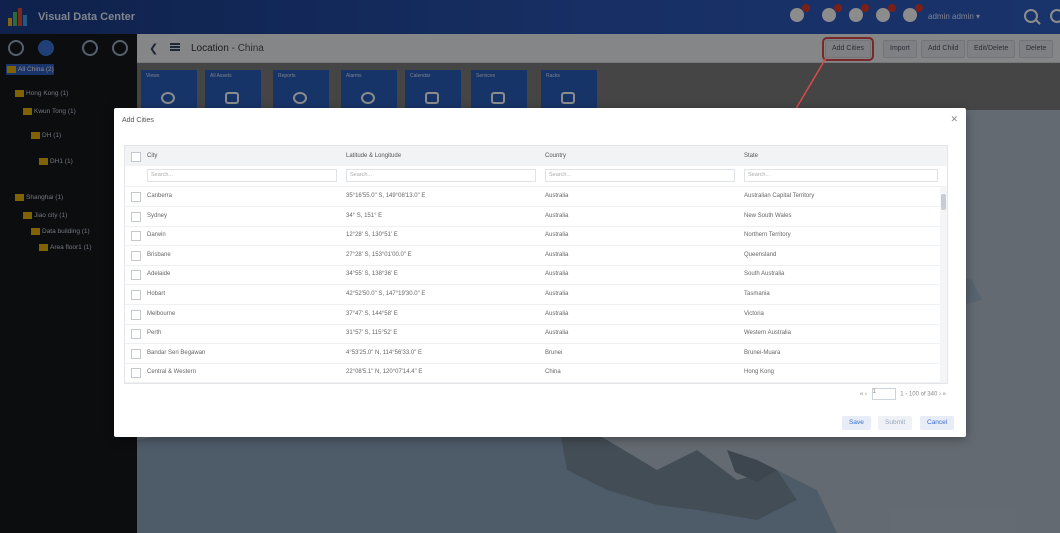 This screenshot has height=533, width=1060. Describe the element at coordinates (767, 235) in the screenshot. I see `table-cell: Northern Territory` at that location.